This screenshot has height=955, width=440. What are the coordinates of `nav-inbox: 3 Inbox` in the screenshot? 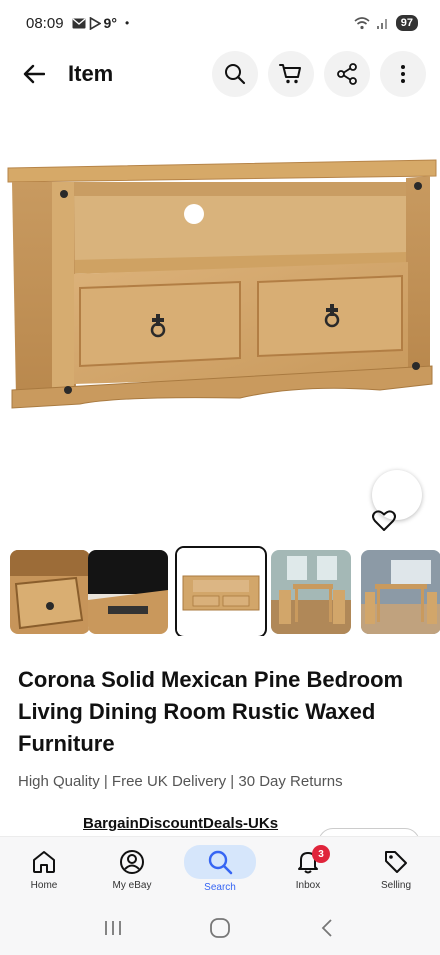 It's located at (308, 868).